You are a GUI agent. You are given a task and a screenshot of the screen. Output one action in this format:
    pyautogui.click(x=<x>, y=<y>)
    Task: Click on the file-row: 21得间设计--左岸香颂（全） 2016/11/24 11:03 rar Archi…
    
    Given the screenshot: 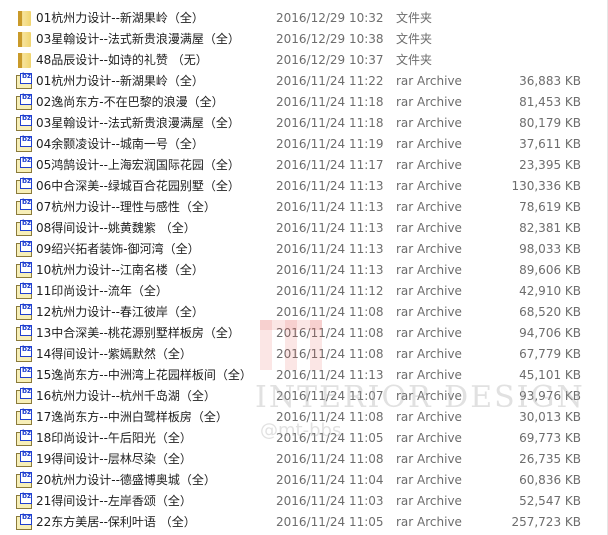 What is the action you would take?
    pyautogui.click(x=300, y=501)
    